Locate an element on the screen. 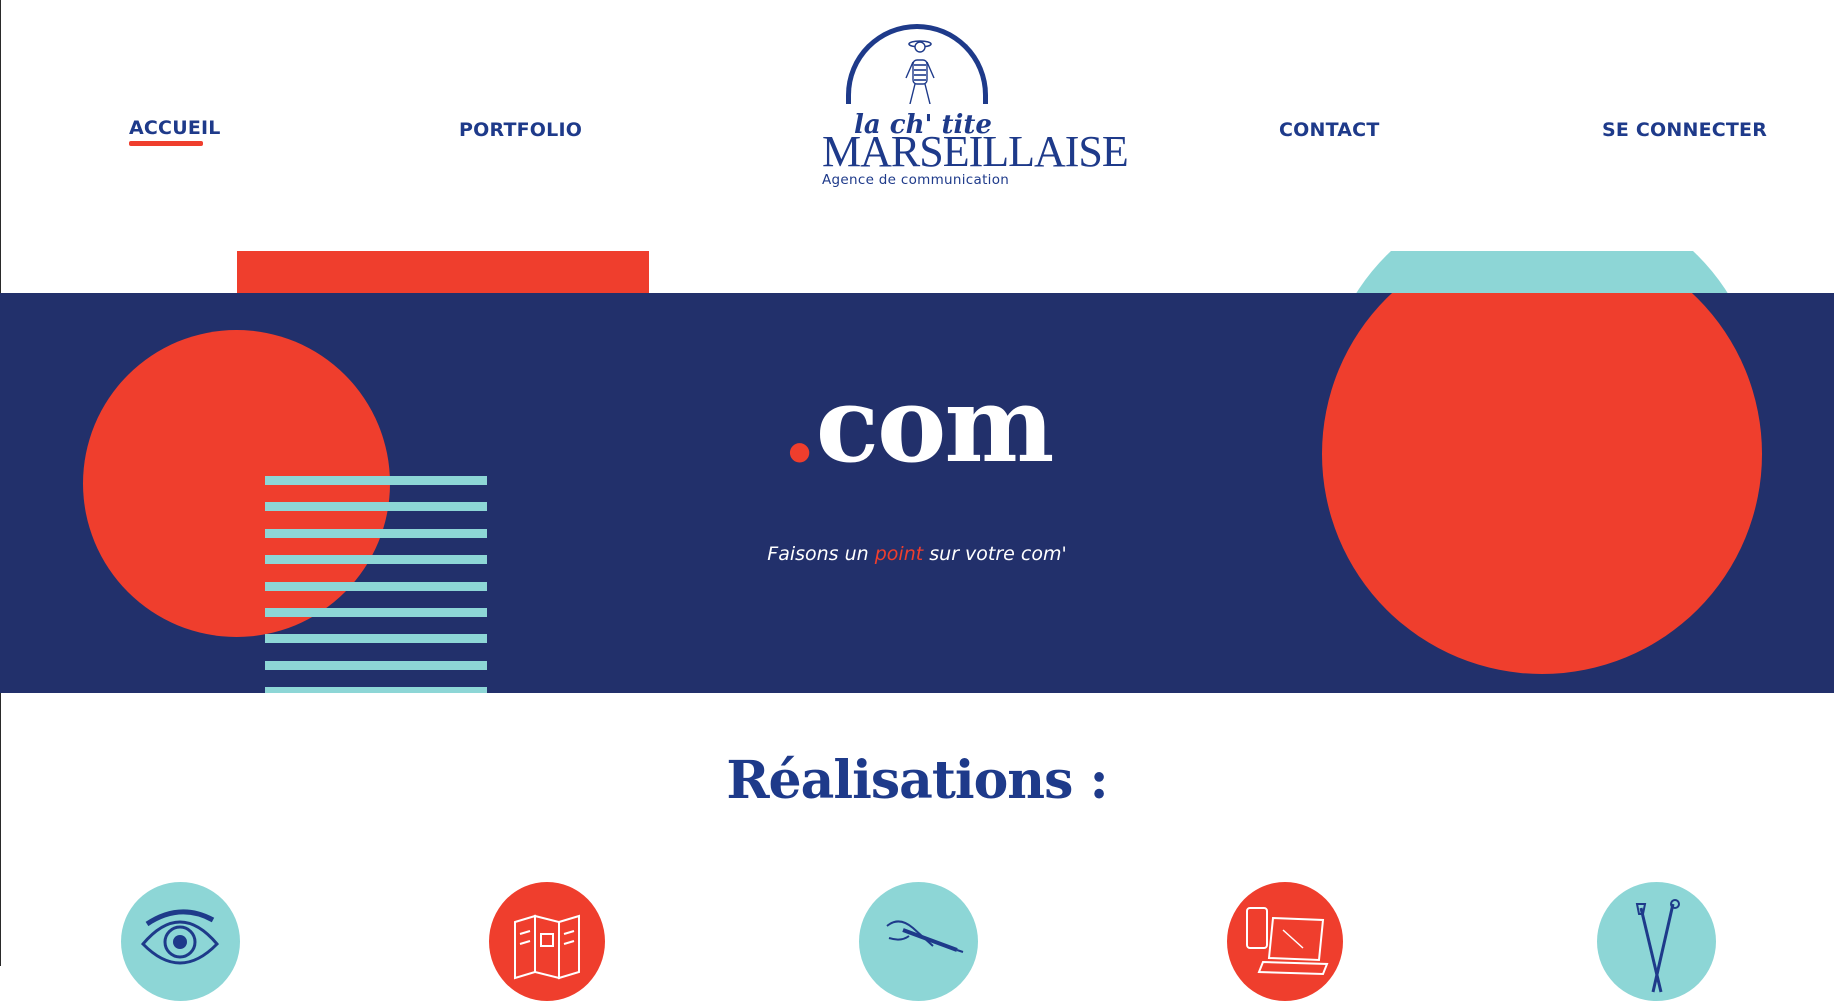 This screenshot has height=1001, width=1834. tagline-before: Faisons un is located at coordinates (821, 554).